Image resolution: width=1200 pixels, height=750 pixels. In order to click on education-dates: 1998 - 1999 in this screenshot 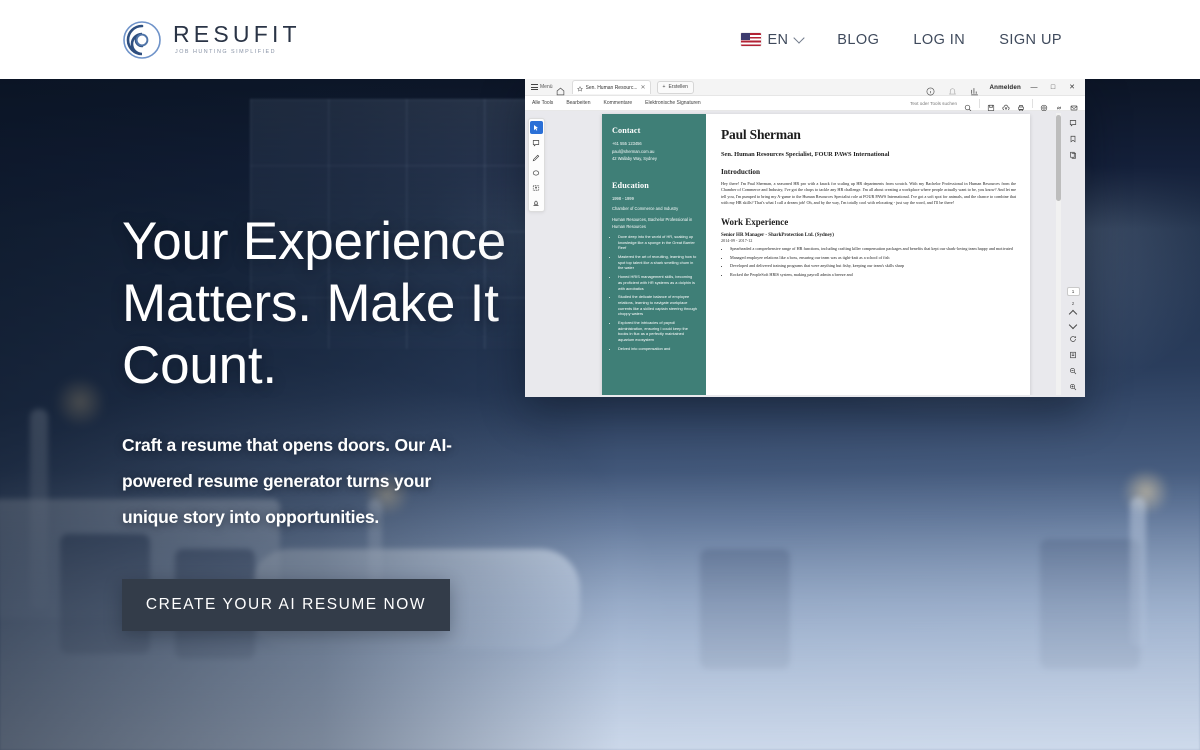, I will do `click(623, 198)`.